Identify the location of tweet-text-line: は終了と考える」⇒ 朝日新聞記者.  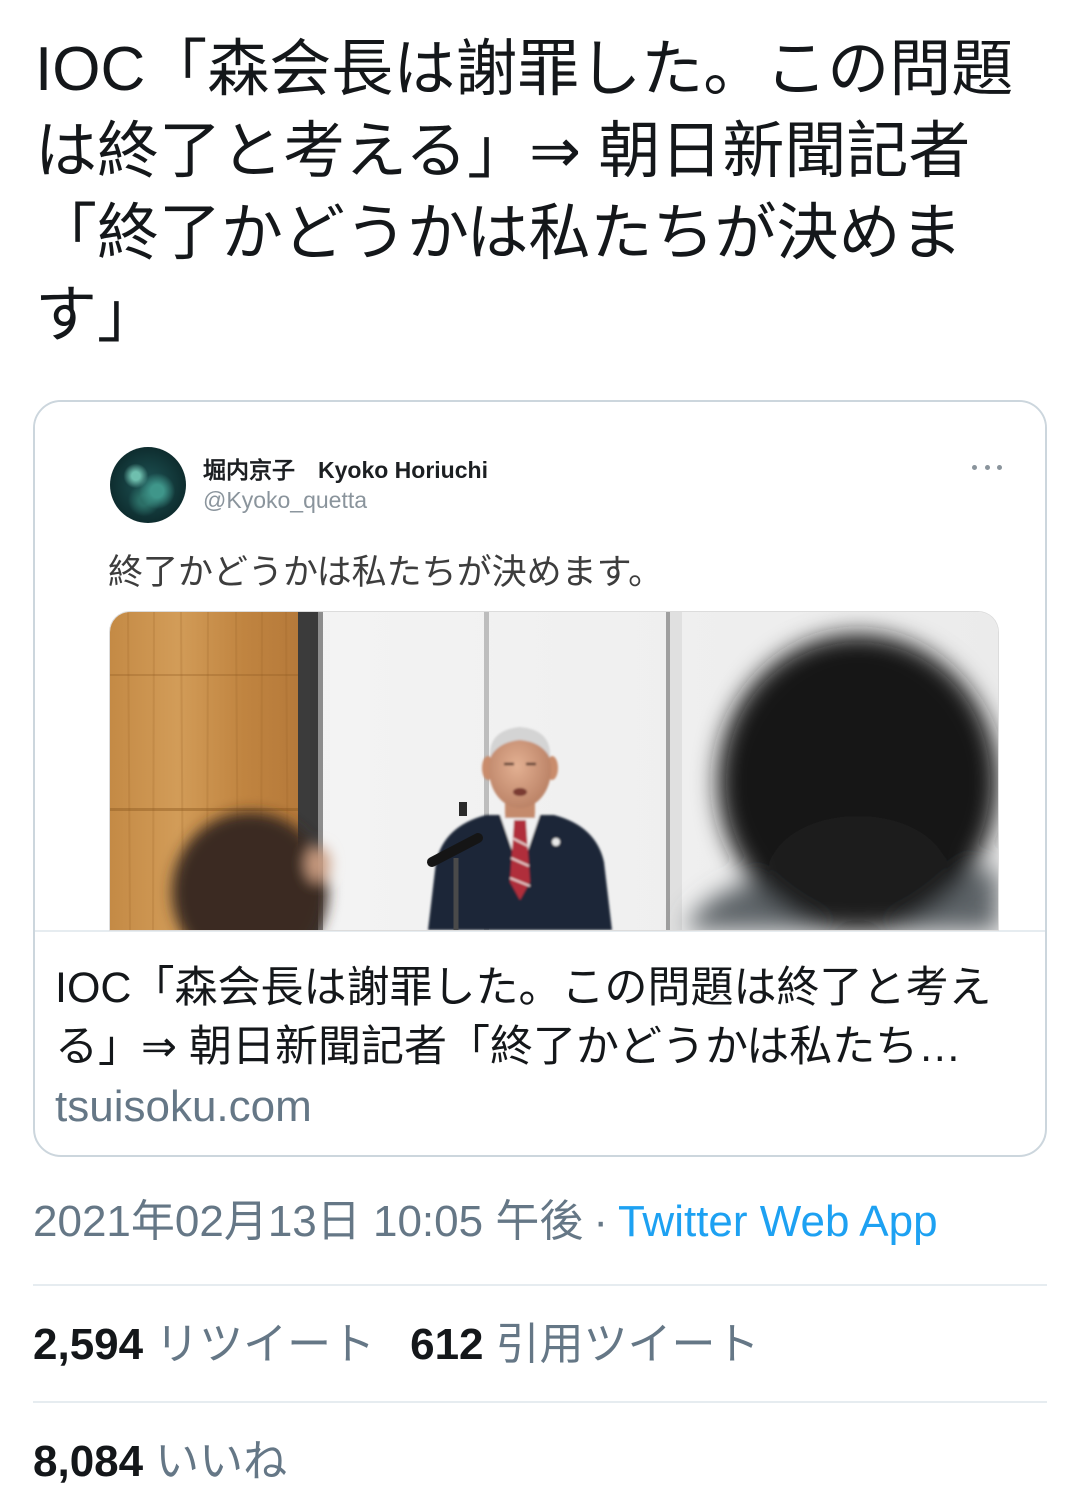
(503, 151).